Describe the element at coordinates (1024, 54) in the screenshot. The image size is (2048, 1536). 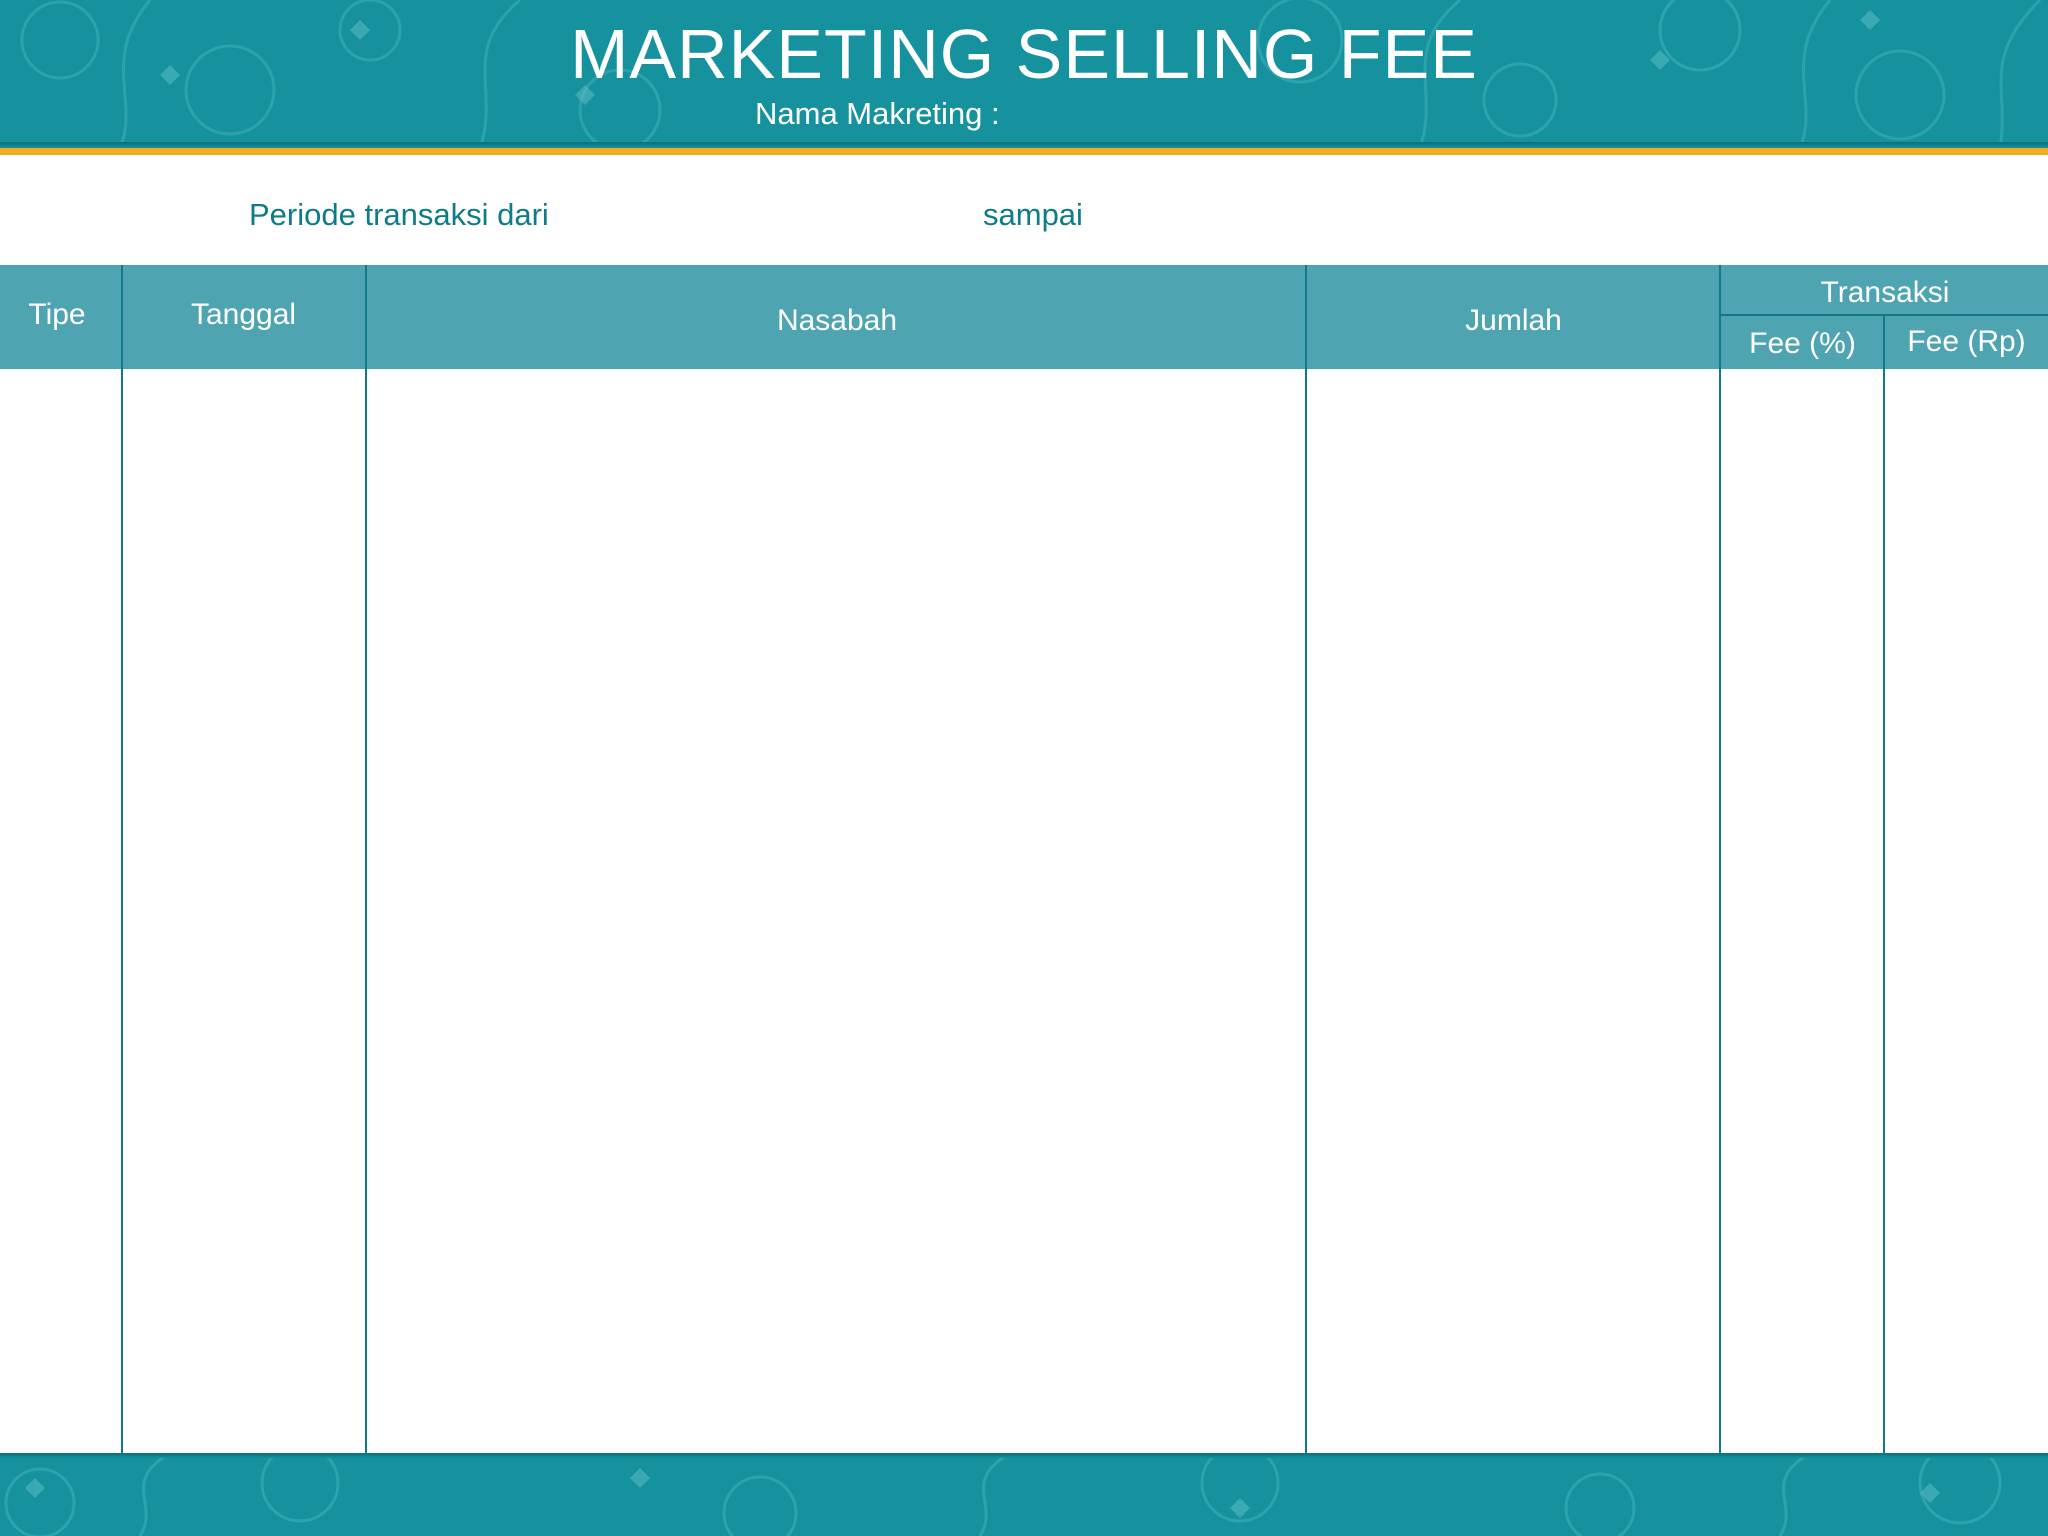
I see `page-title: MARKETING SELLING FEE` at that location.